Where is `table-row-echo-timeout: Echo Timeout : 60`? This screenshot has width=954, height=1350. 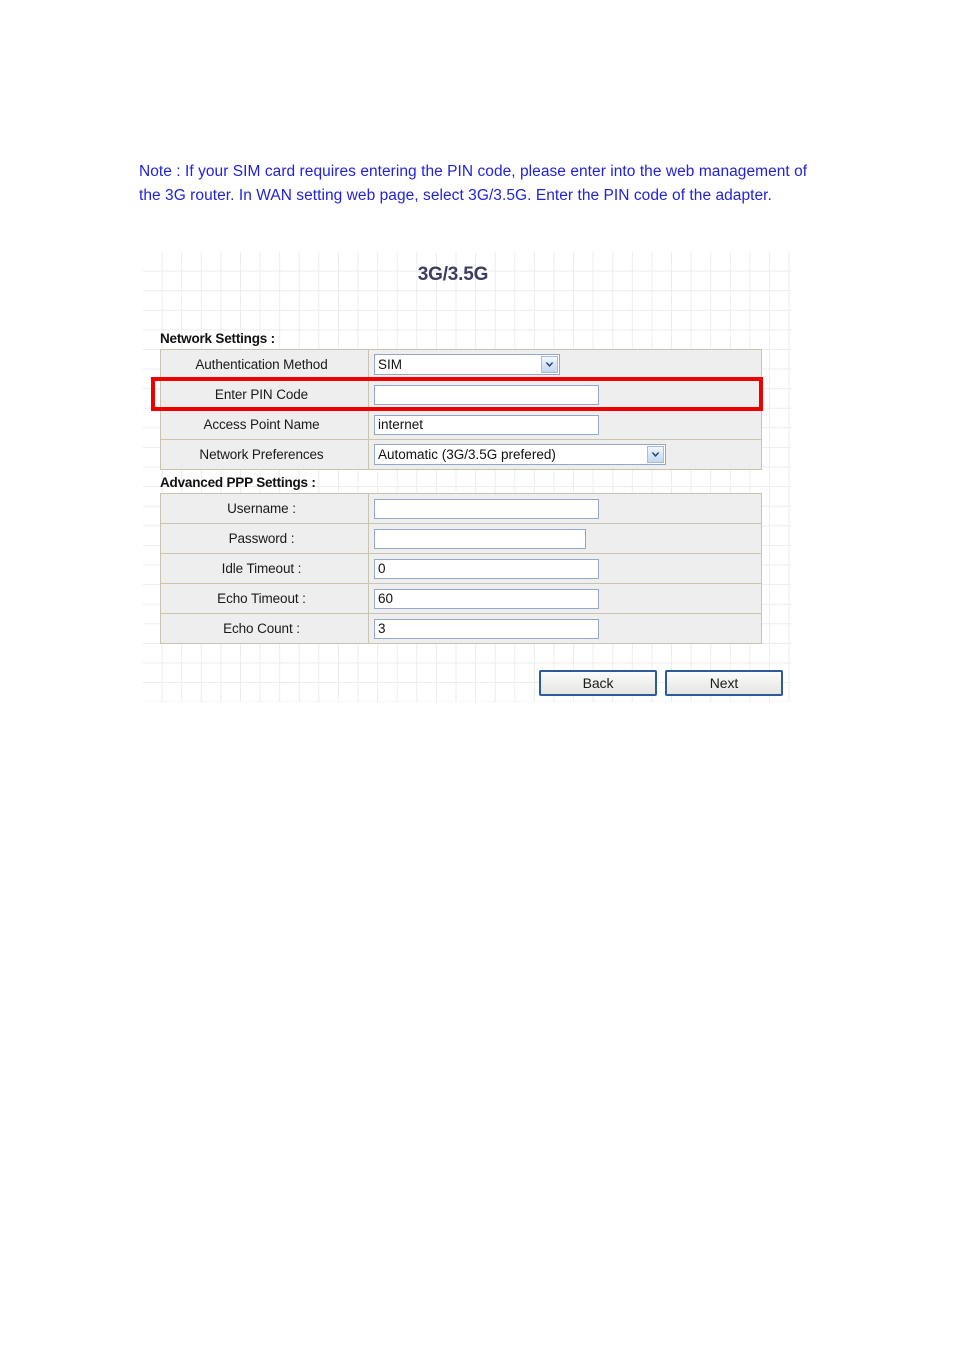
table-row-echo-timeout: Echo Timeout : 60 is located at coordinates (461, 598).